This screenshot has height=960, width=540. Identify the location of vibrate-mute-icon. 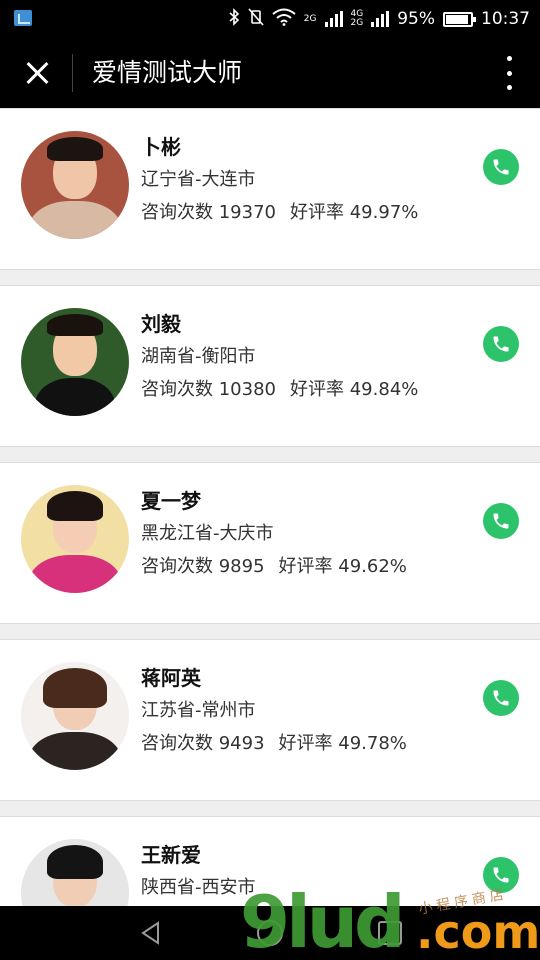
(256, 19).